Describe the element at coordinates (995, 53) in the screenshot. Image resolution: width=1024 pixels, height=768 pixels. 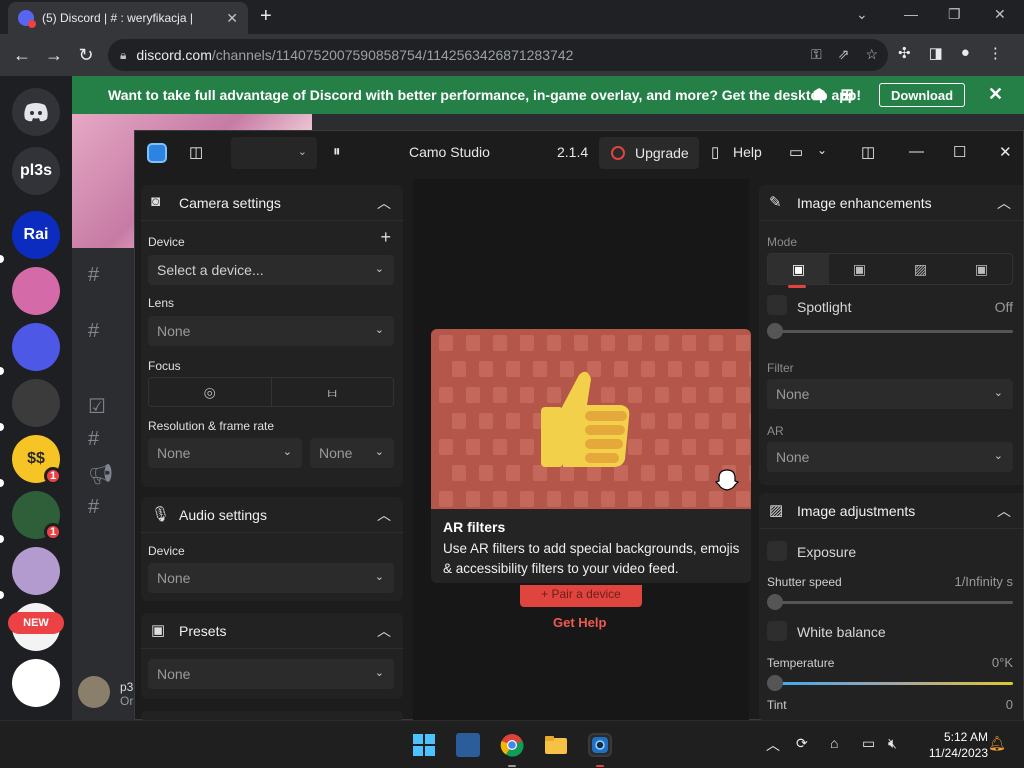
I see `chrome-menu-icon: ⋮` at that location.